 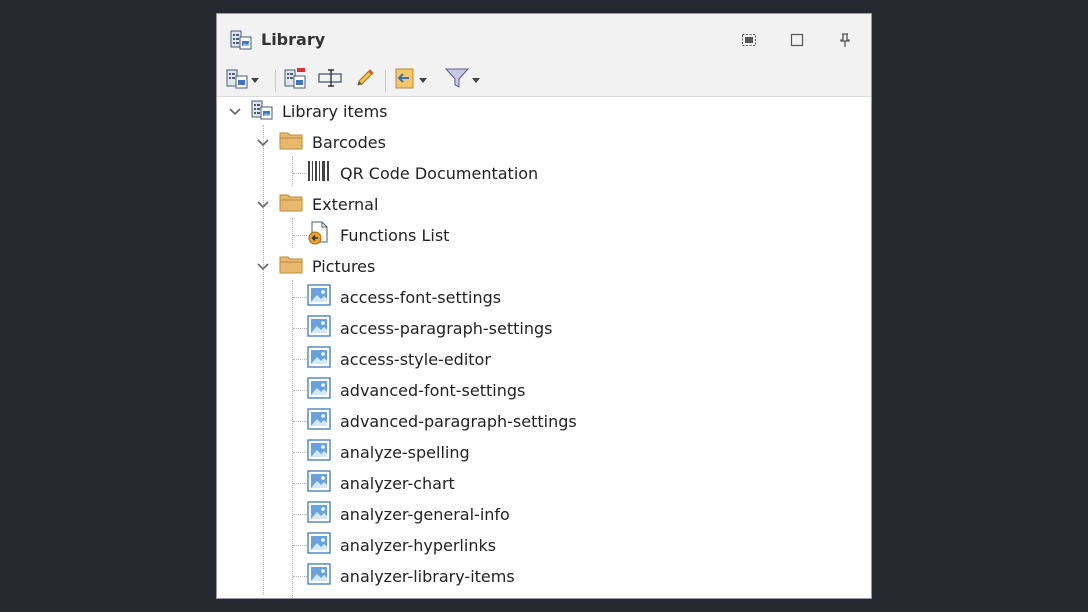 I want to click on tree-item-picture: access-paragraph-settings, so click(x=429, y=328).